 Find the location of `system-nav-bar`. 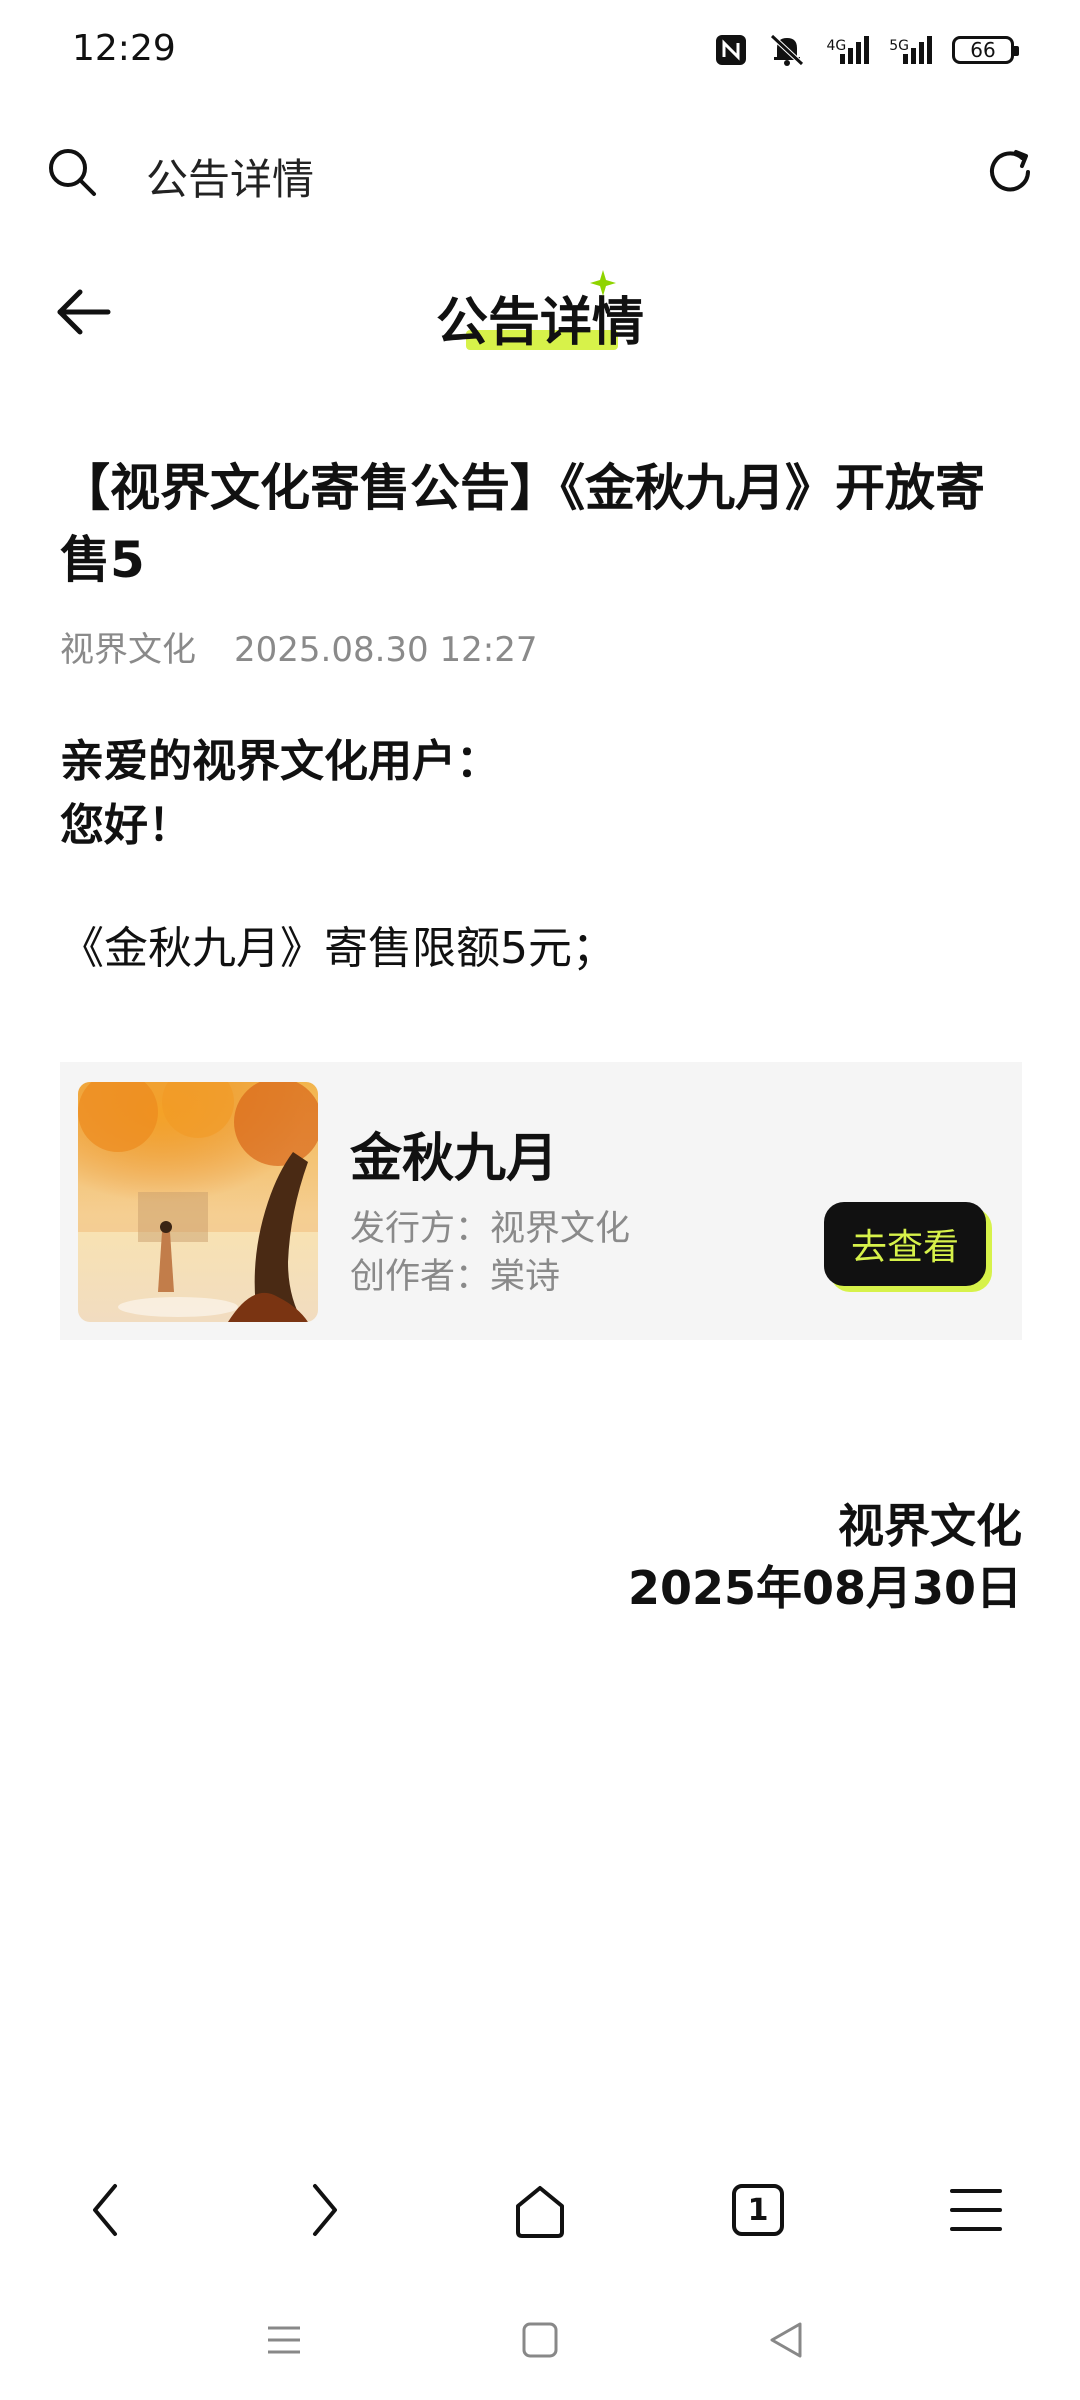

system-nav-bar is located at coordinates (540, 2350).